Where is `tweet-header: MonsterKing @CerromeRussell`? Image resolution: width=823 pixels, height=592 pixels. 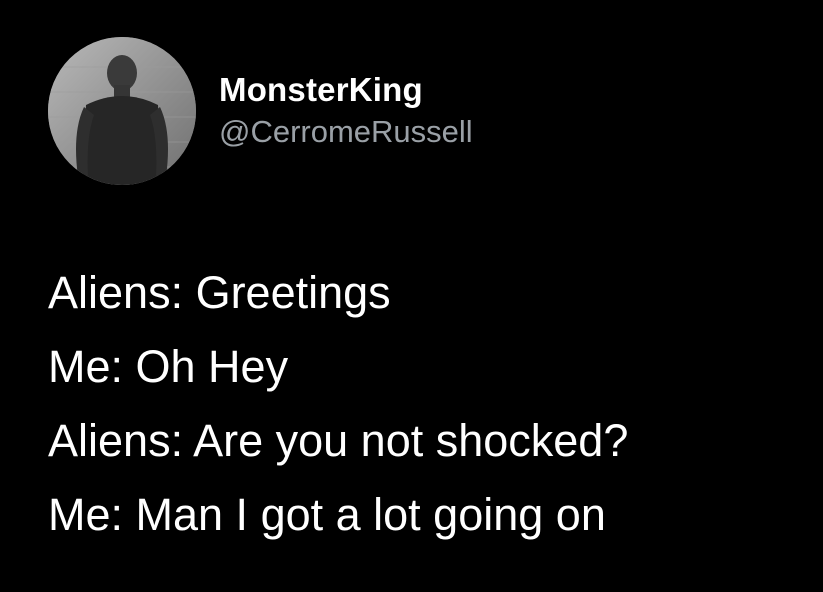
tweet-header: MonsterKing @CerromeRussell is located at coordinates (260, 111).